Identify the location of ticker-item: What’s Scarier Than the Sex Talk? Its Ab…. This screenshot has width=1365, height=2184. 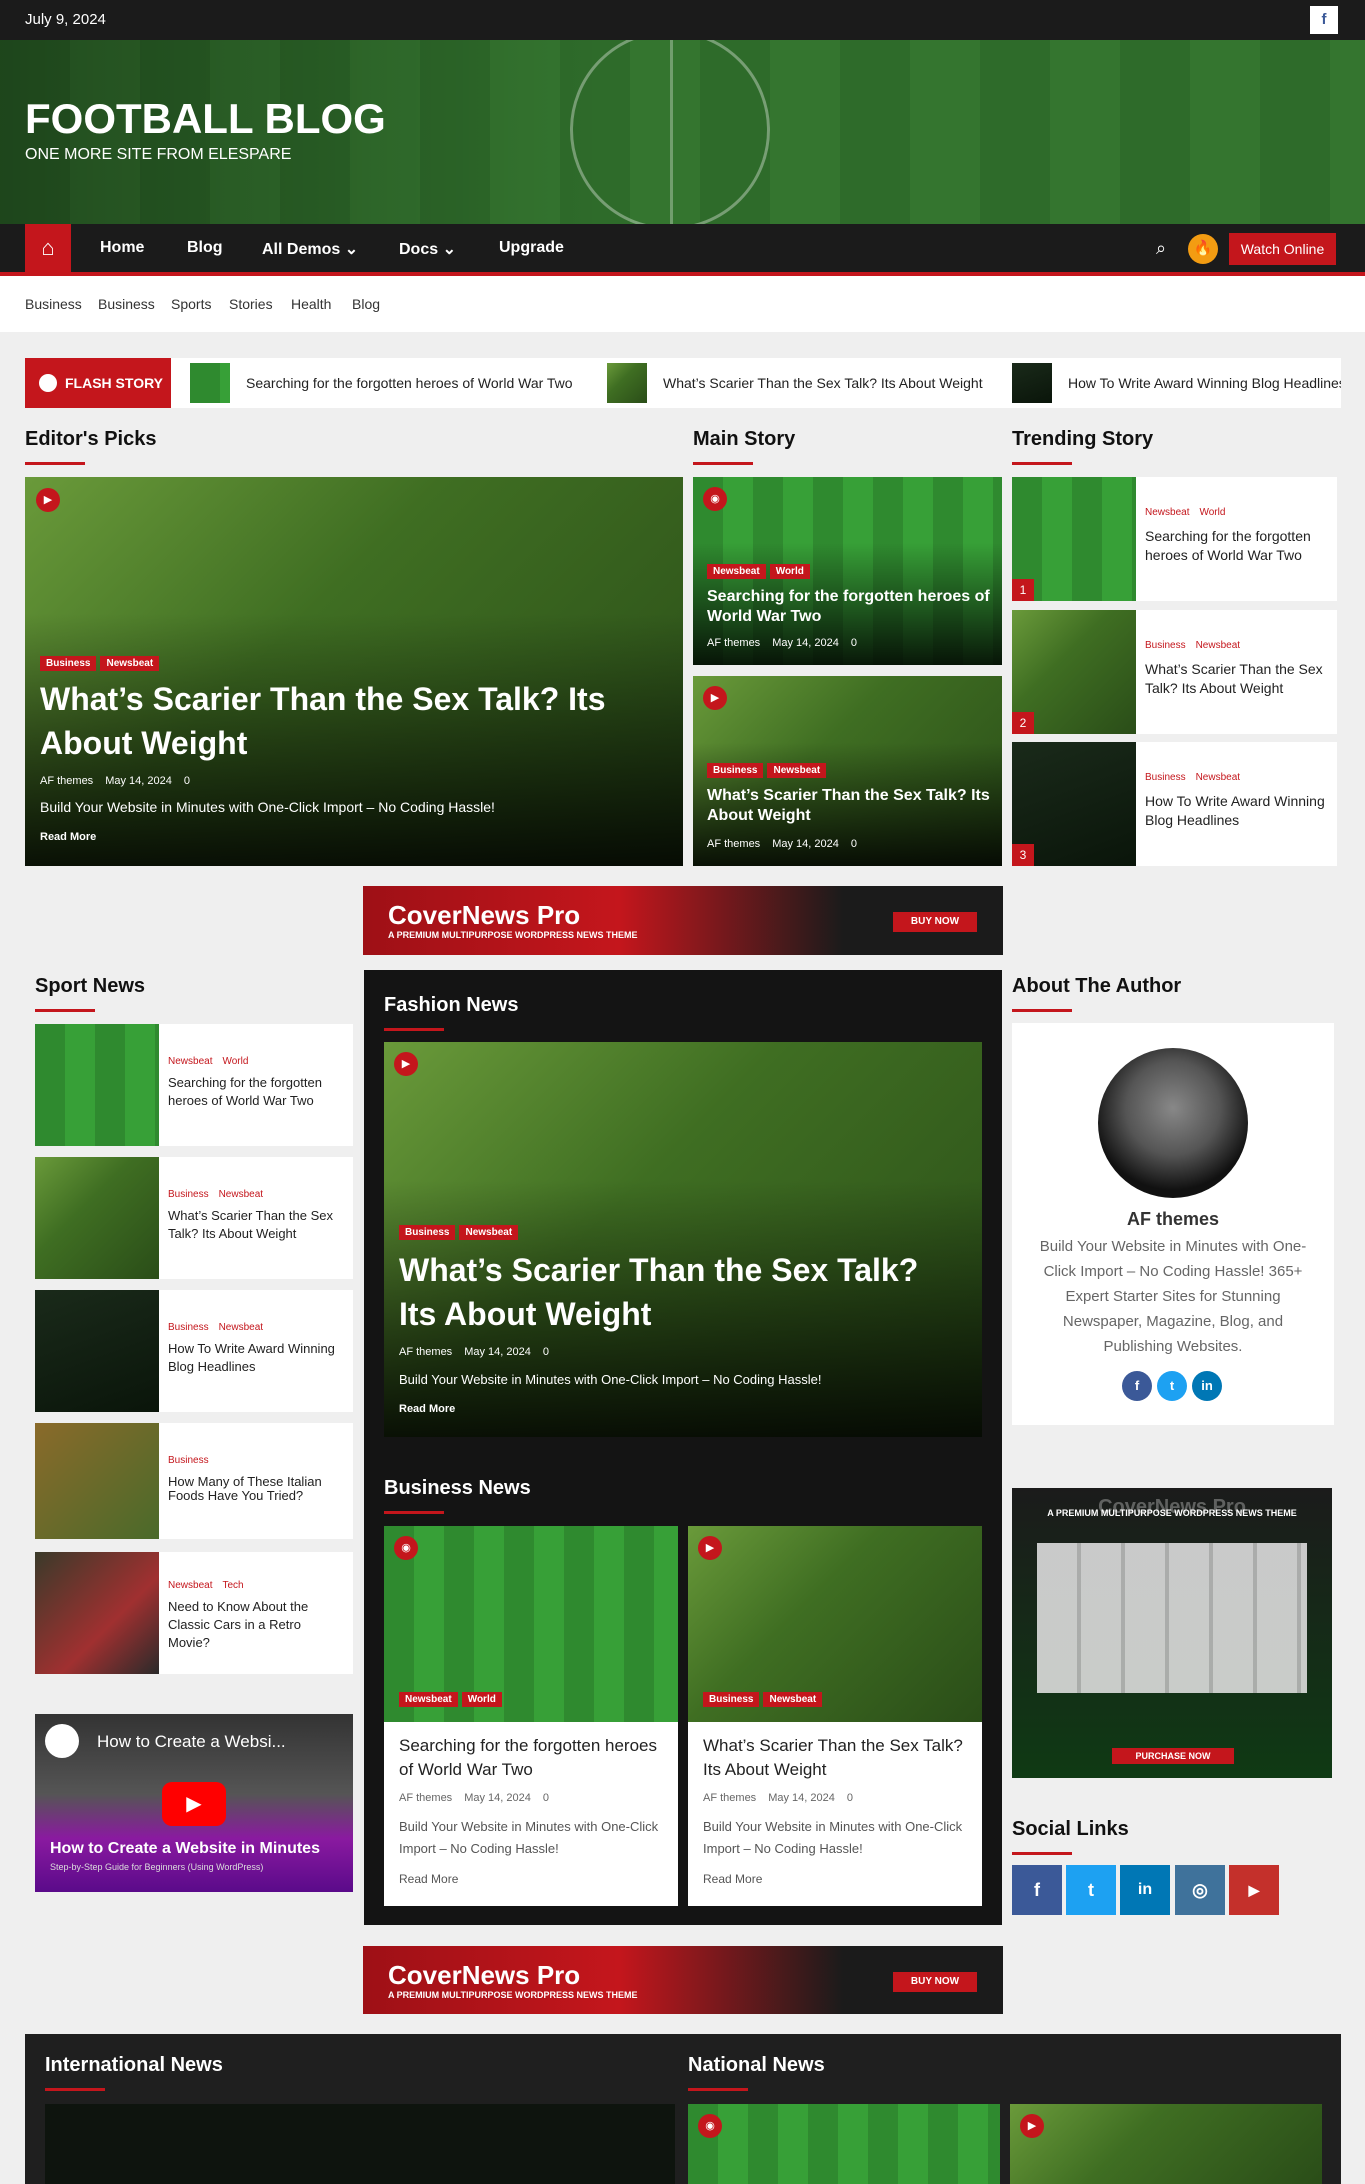
(795, 383).